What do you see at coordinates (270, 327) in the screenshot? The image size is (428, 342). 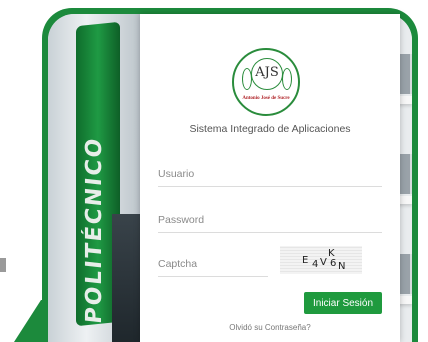 I see `forgot-password-link: Olvidó su Contraseña?` at bounding box center [270, 327].